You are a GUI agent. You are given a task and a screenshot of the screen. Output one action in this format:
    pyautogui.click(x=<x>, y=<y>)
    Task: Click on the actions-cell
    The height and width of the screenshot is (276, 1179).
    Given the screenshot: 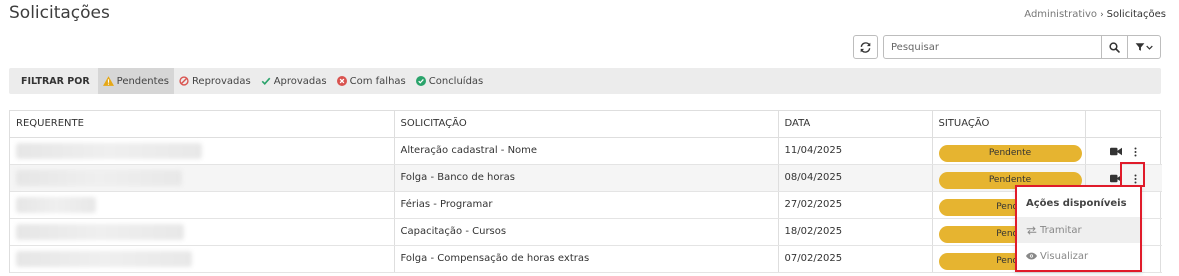 What is the action you would take?
    pyautogui.click(x=1123, y=151)
    